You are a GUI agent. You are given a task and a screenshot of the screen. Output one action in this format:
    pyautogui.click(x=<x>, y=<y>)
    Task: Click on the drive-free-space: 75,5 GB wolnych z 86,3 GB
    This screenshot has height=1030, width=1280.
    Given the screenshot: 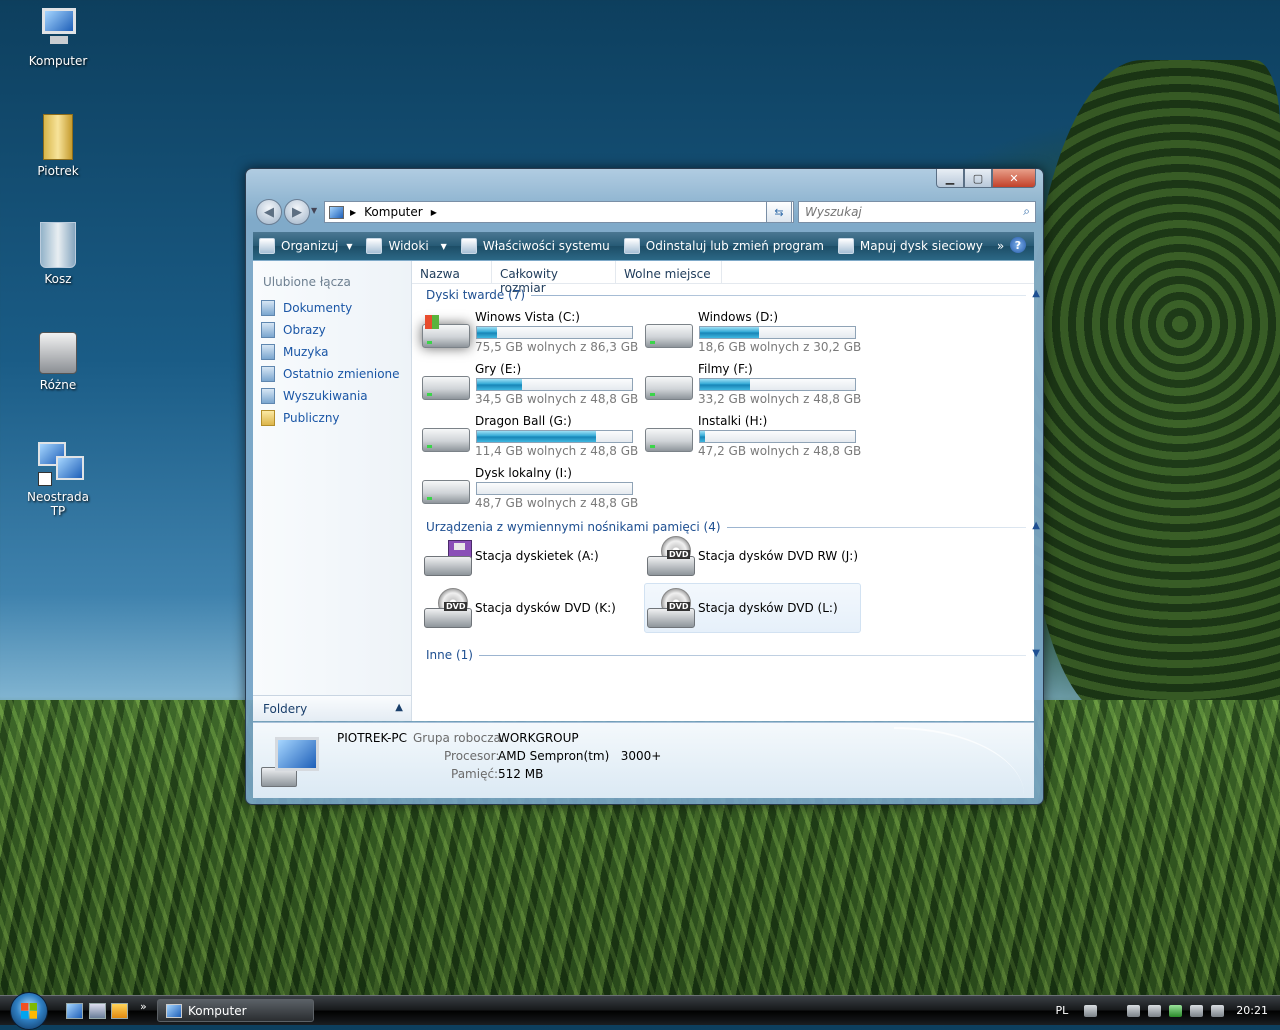 What is the action you would take?
    pyautogui.click(x=557, y=347)
    